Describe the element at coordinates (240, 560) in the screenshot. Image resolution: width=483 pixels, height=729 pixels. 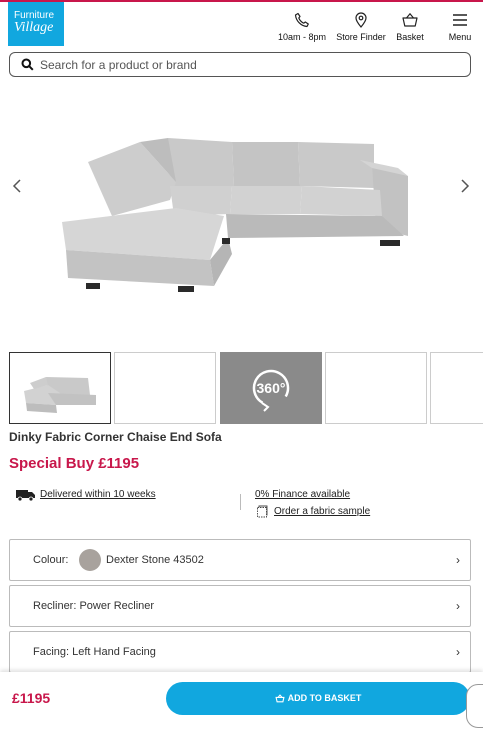
I see `colour-option: Colour: Dexter Stone 43502 ›` at that location.